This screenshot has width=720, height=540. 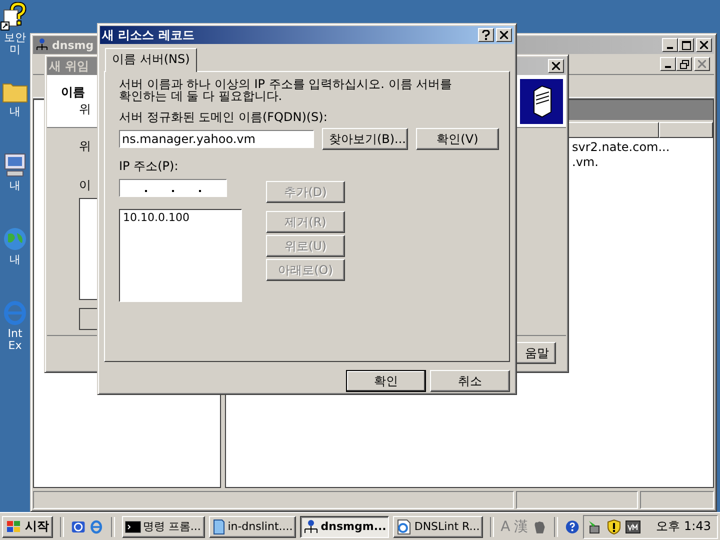 I want to click on restore-icon, so click(x=684, y=64).